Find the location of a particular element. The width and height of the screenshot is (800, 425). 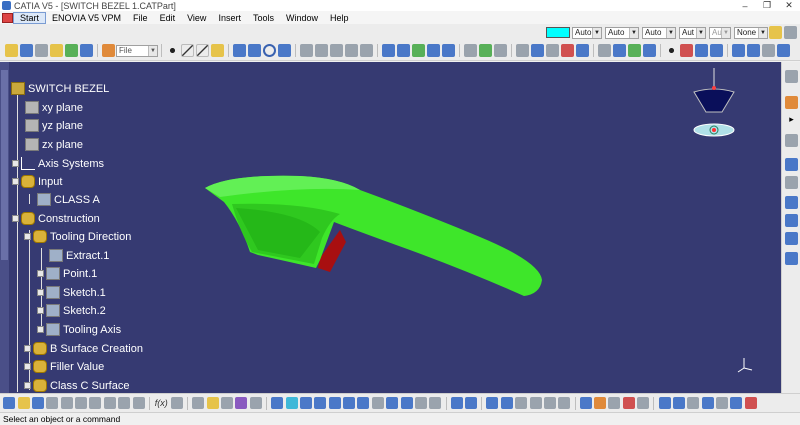

plane-icon is located at coordinates (217, 50).